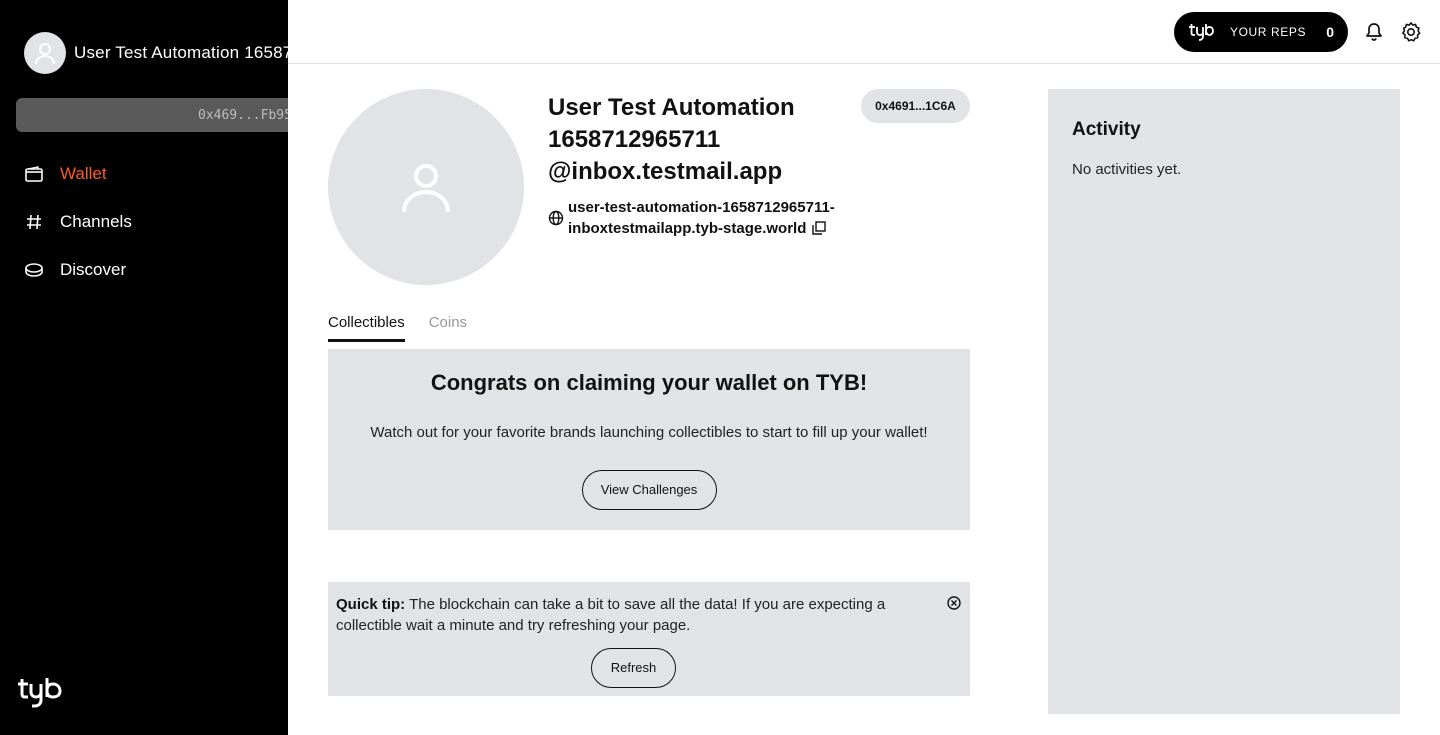 The width and height of the screenshot is (1440, 735). What do you see at coordinates (371, 604) in the screenshot?
I see `tip-label: Quick tip:` at bounding box center [371, 604].